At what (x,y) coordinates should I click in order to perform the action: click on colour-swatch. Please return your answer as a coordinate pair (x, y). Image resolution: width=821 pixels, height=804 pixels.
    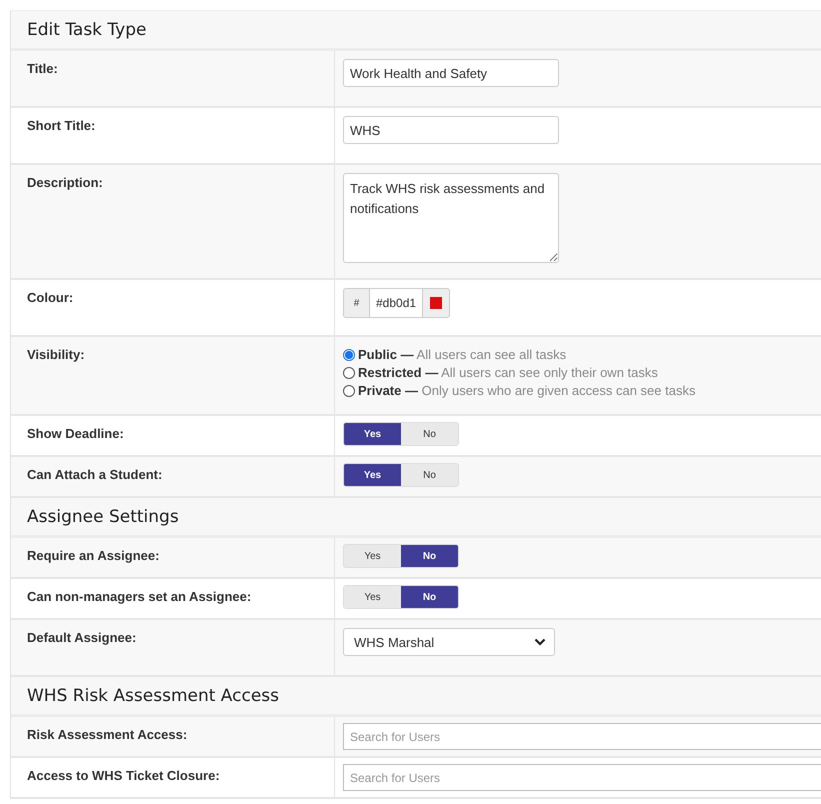
    Looking at the image, I should click on (436, 303).